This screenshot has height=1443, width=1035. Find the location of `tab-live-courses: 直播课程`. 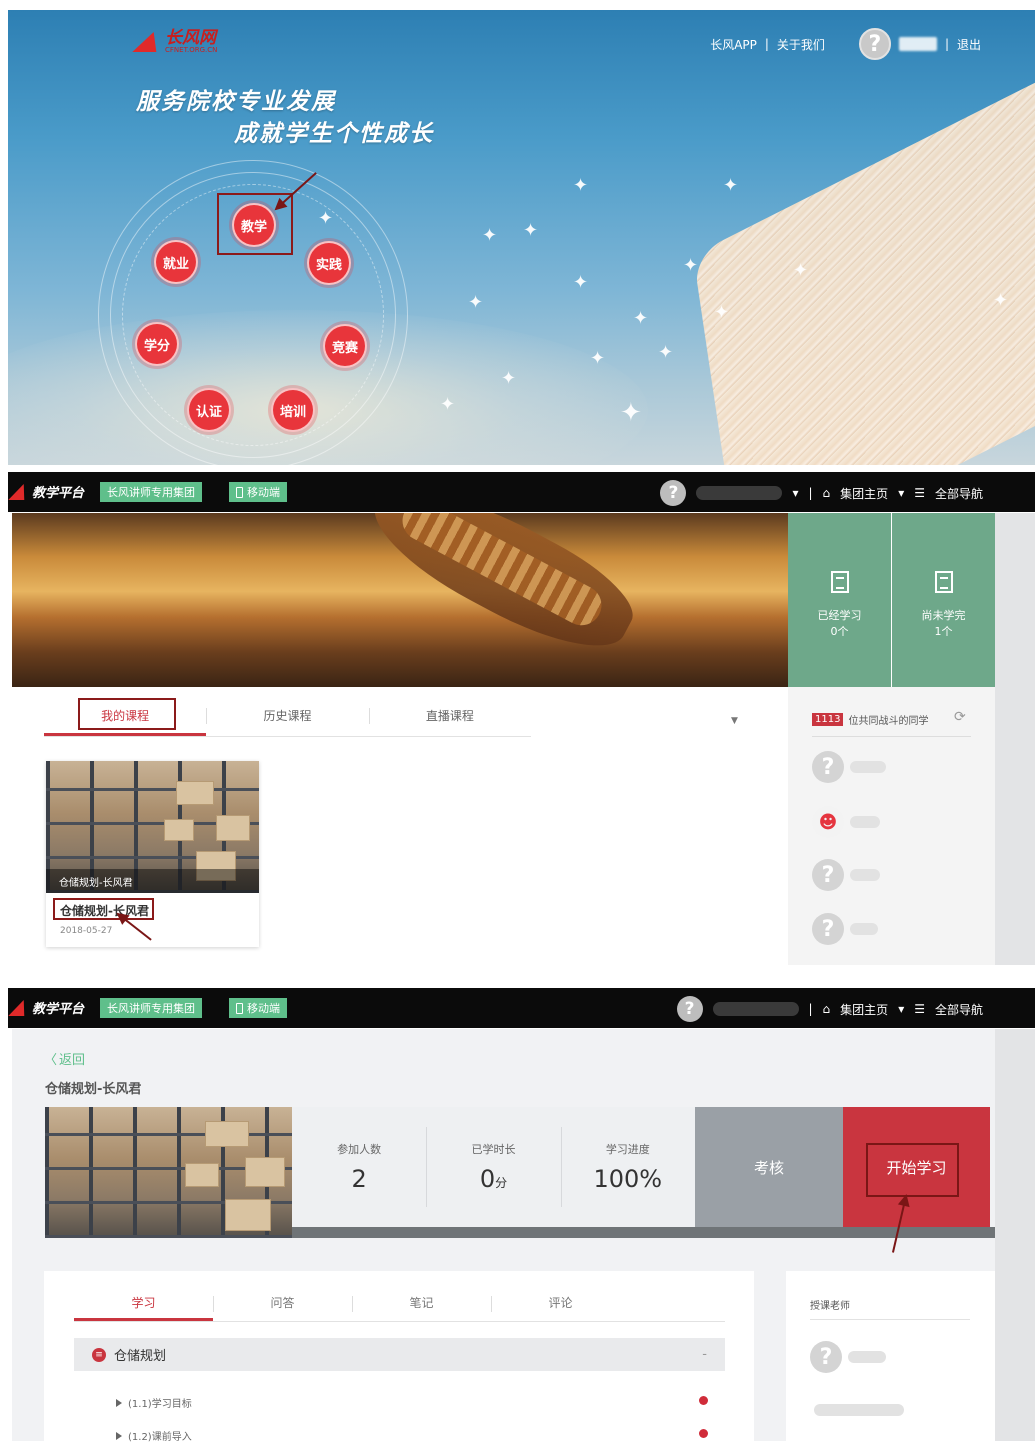

tab-live-courses: 直播课程 is located at coordinates (449, 718).